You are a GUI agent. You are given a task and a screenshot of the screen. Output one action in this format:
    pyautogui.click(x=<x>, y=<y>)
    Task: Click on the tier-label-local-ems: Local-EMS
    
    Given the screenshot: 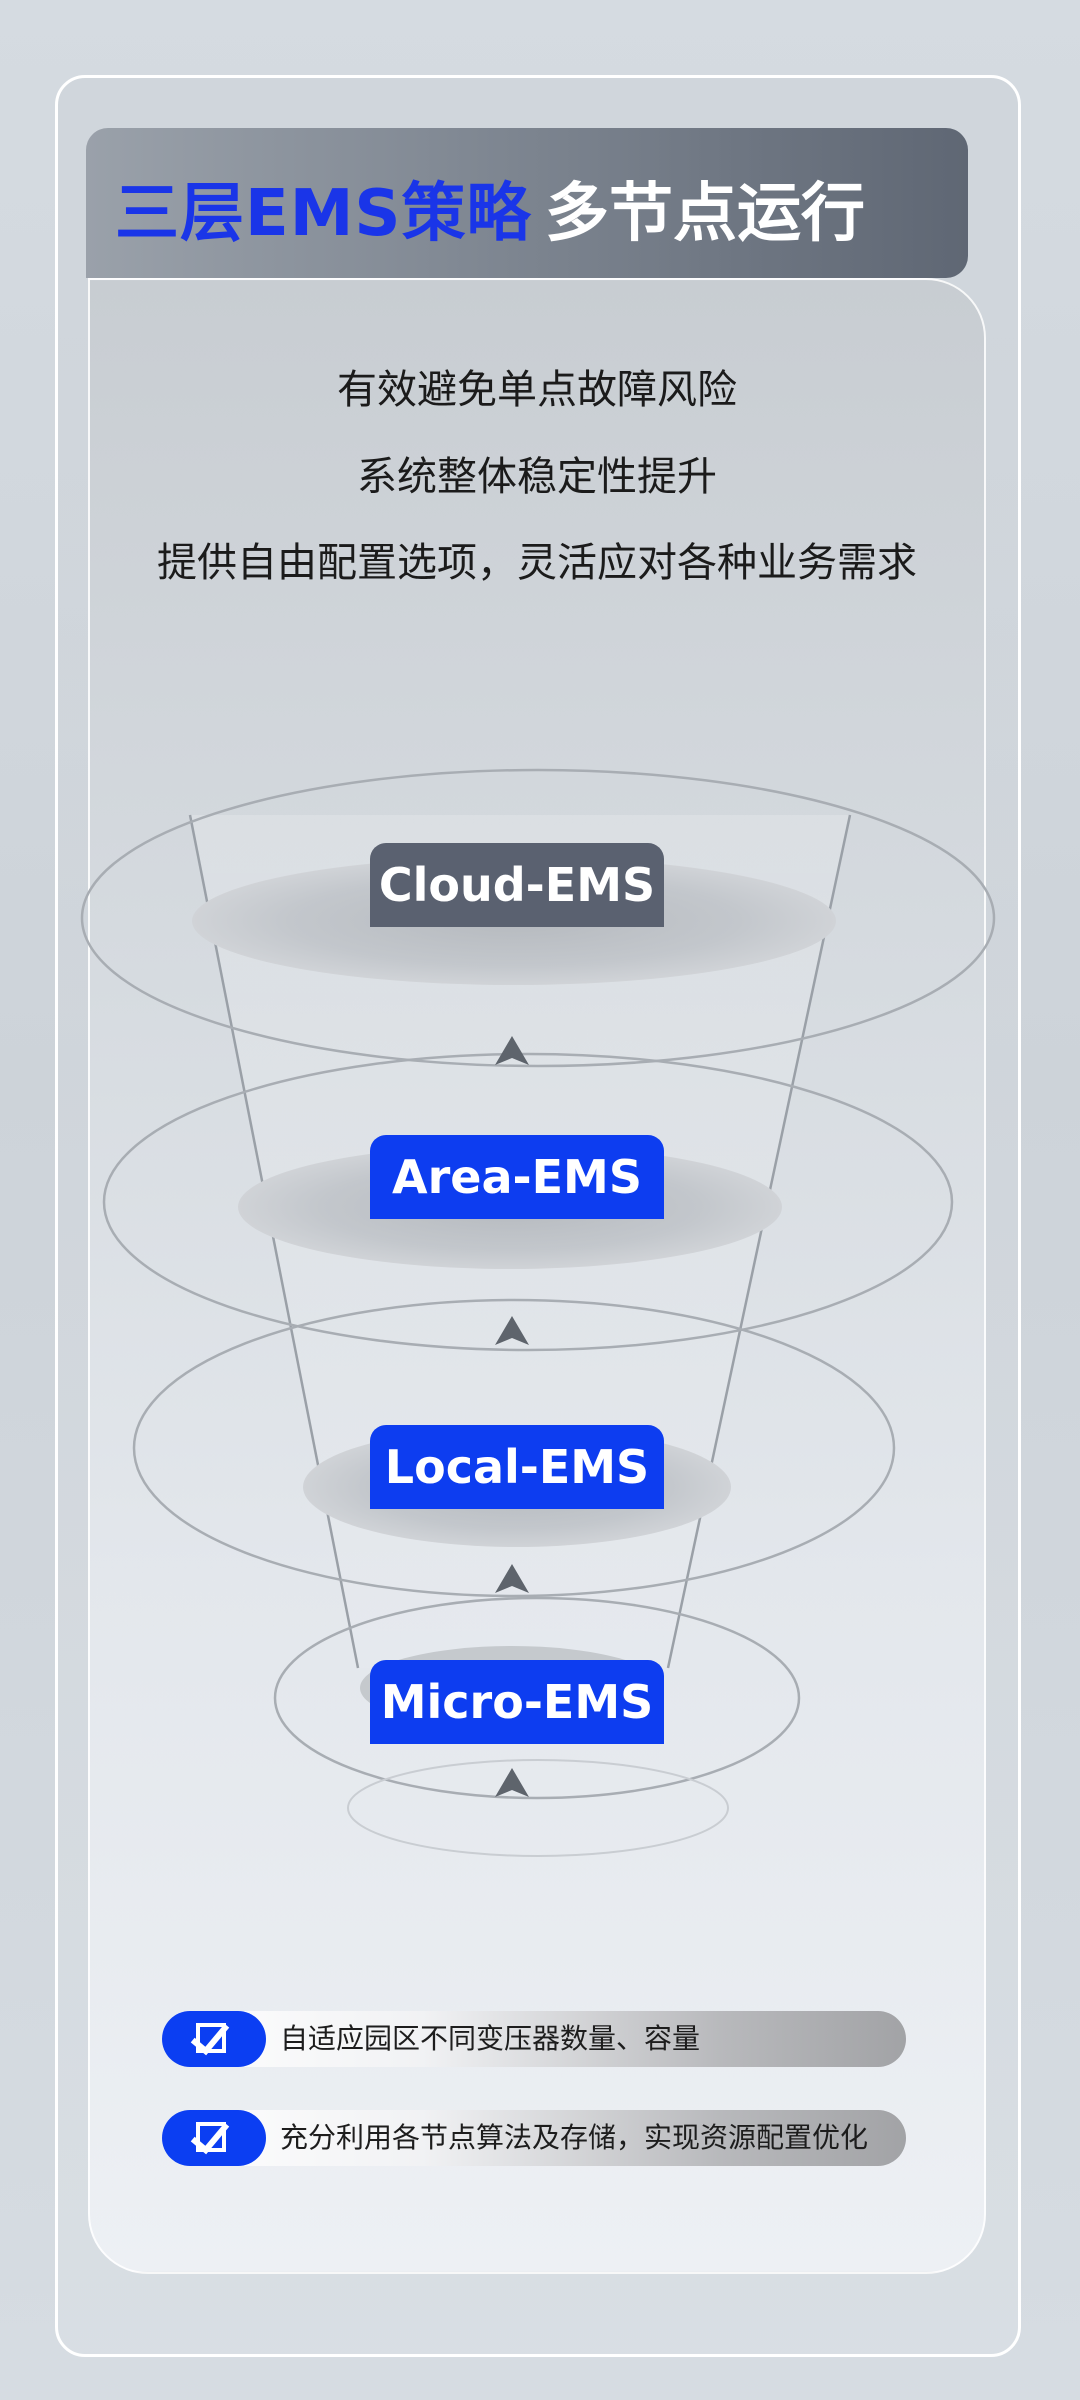 What is the action you would take?
    pyautogui.click(x=517, y=1467)
    